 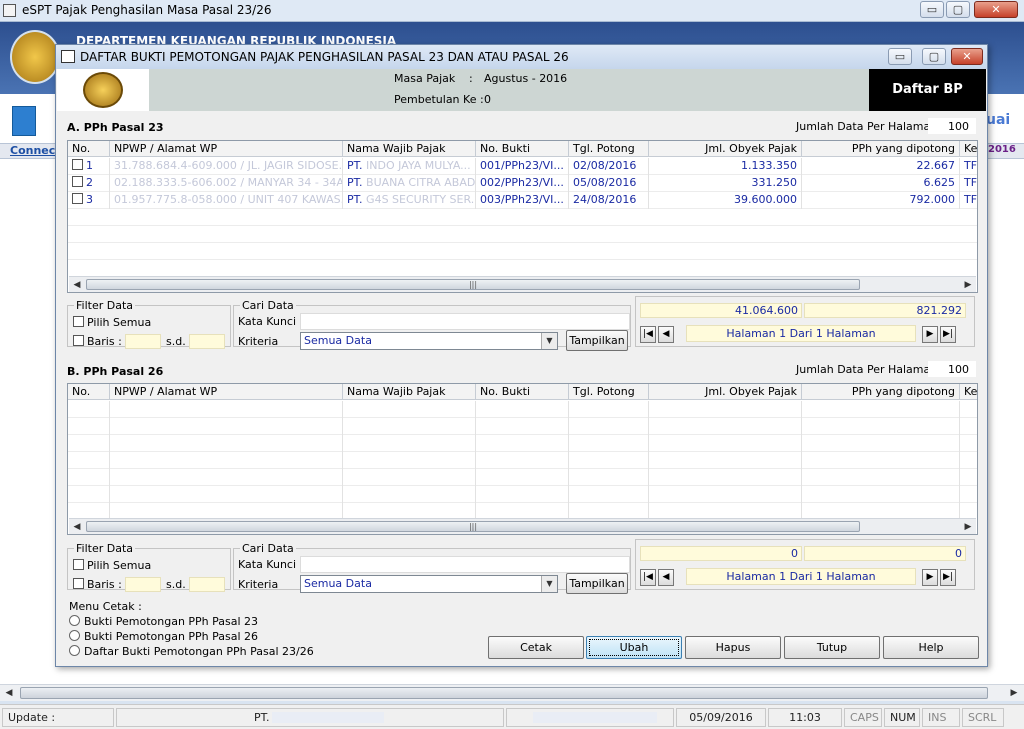 I want to click on row-pph: 6.625, so click(x=881, y=183).